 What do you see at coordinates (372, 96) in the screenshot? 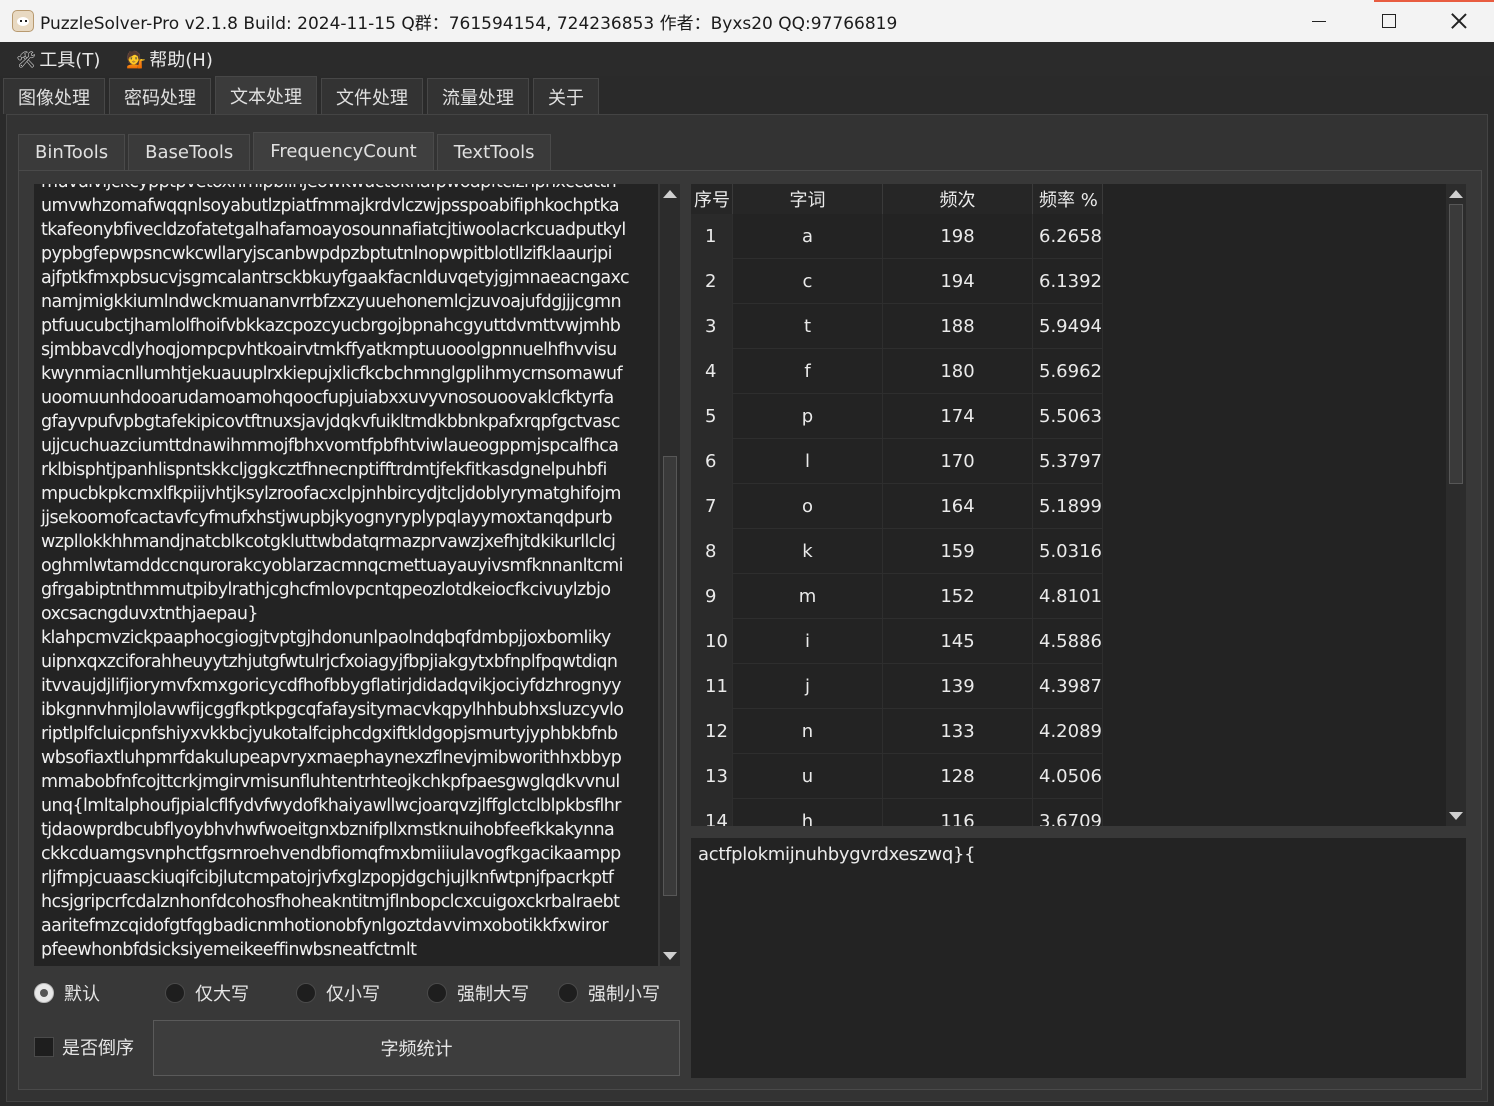
I see `tab-file: 文件处理` at bounding box center [372, 96].